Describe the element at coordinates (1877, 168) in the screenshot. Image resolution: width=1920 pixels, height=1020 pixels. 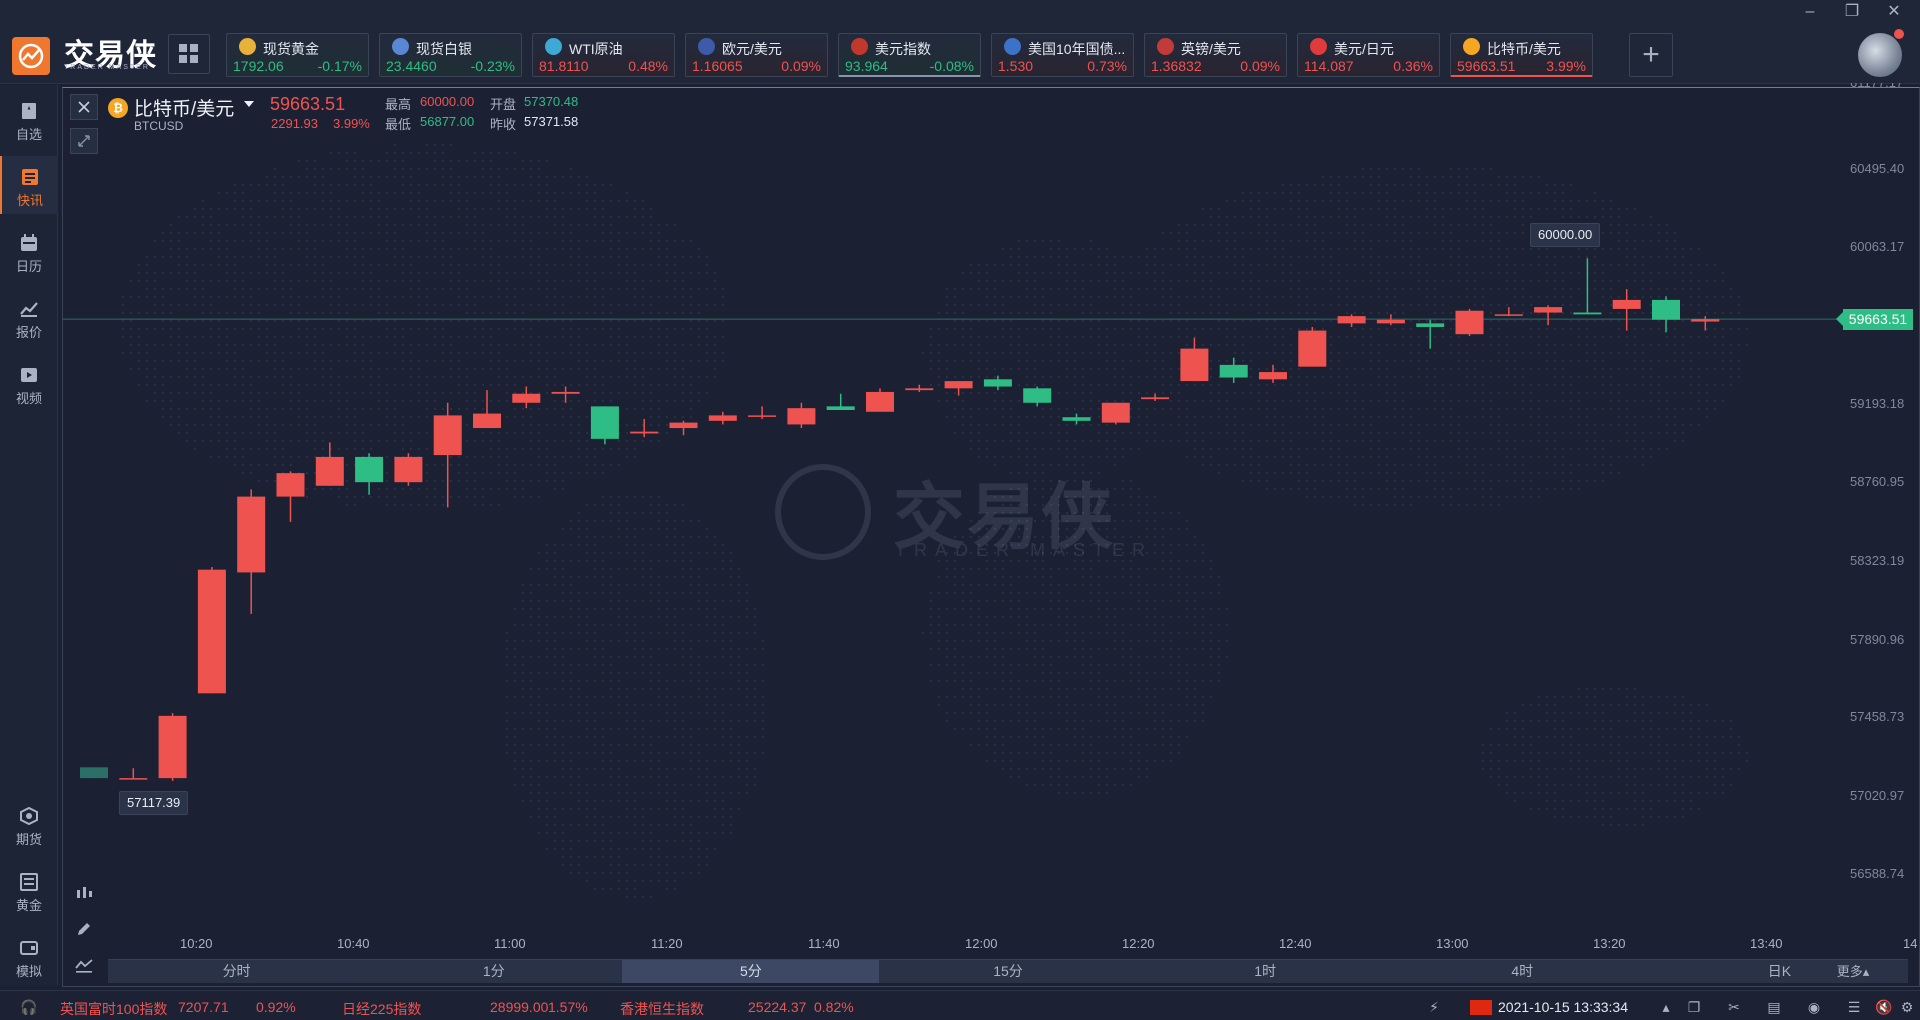
I see `y-tick-label: 60495.40` at that location.